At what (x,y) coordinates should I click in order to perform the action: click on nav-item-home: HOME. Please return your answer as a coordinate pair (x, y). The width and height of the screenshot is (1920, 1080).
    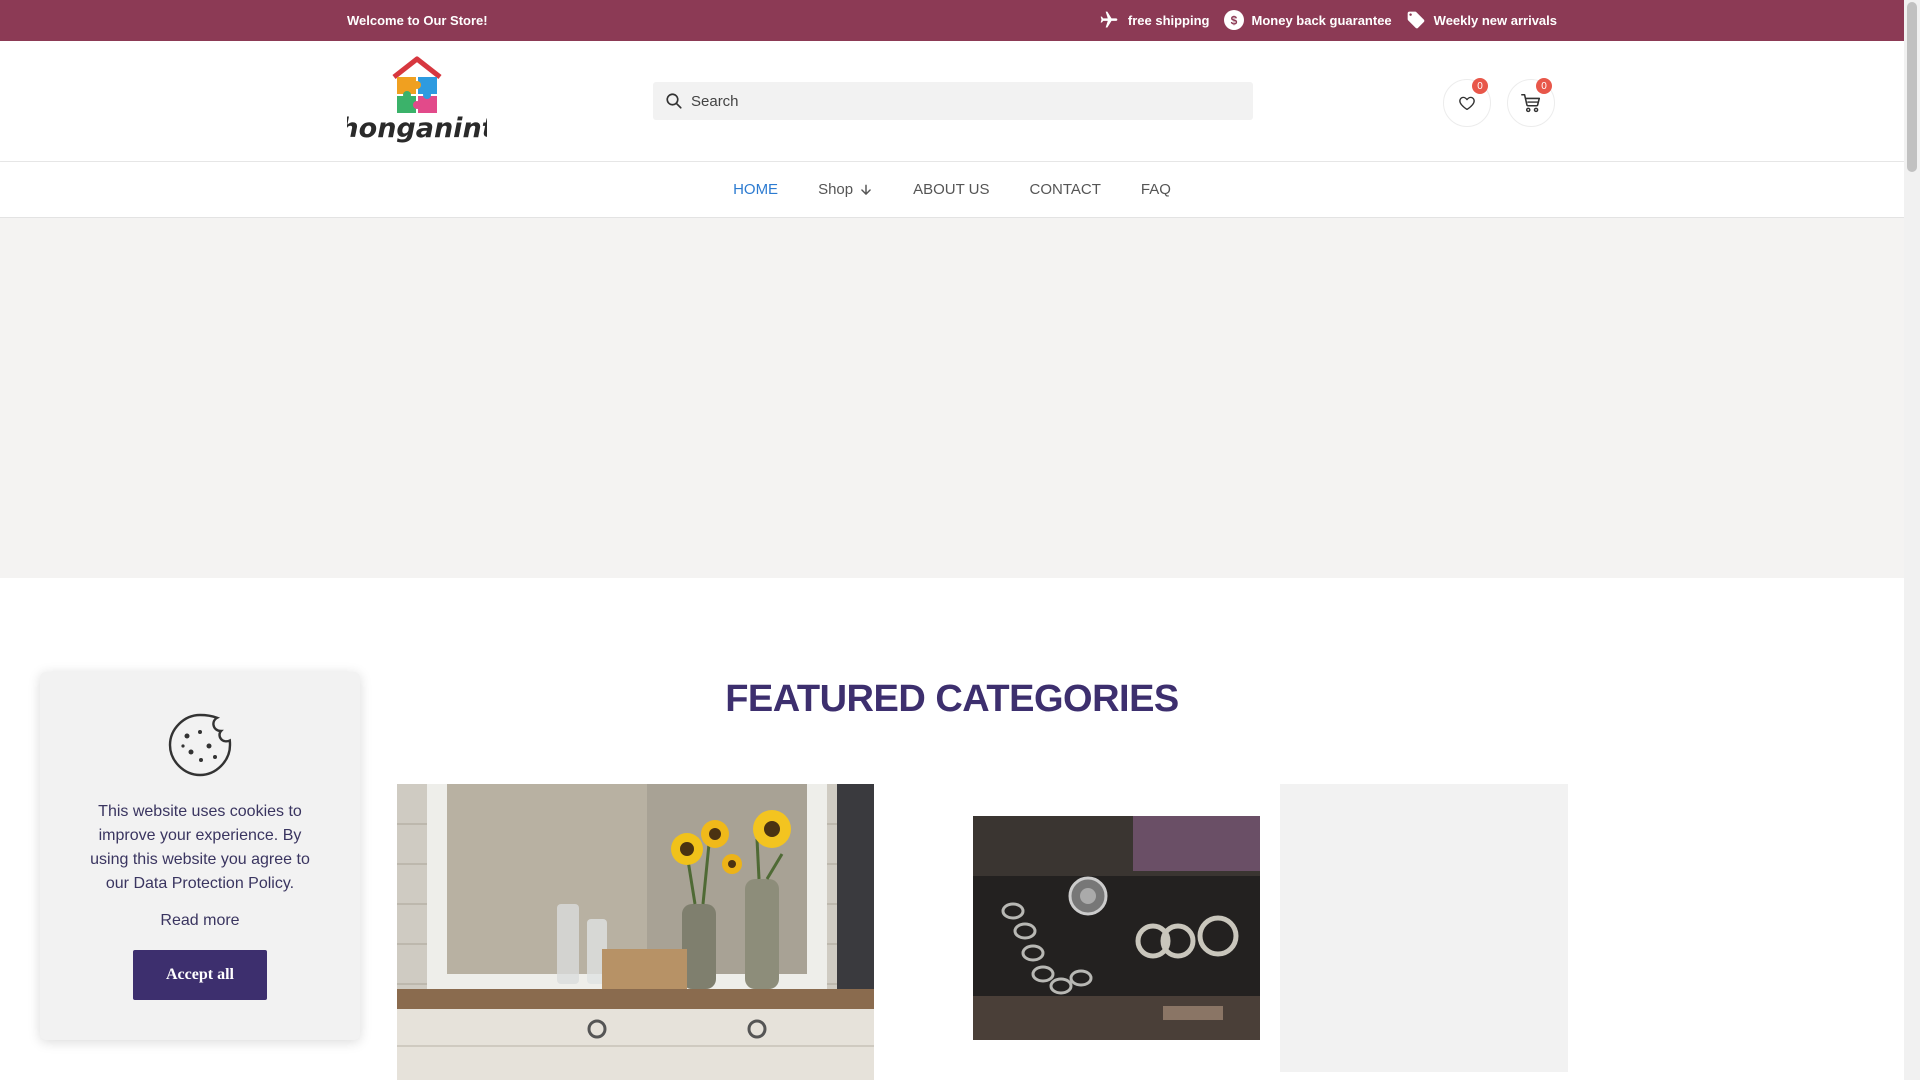
    Looking at the image, I should click on (755, 189).